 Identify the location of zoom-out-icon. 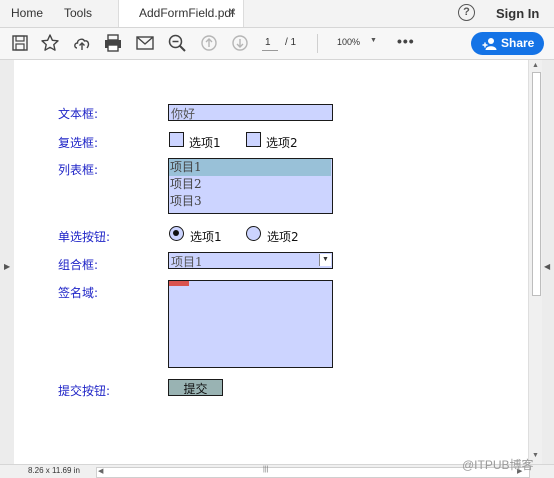
(177, 43).